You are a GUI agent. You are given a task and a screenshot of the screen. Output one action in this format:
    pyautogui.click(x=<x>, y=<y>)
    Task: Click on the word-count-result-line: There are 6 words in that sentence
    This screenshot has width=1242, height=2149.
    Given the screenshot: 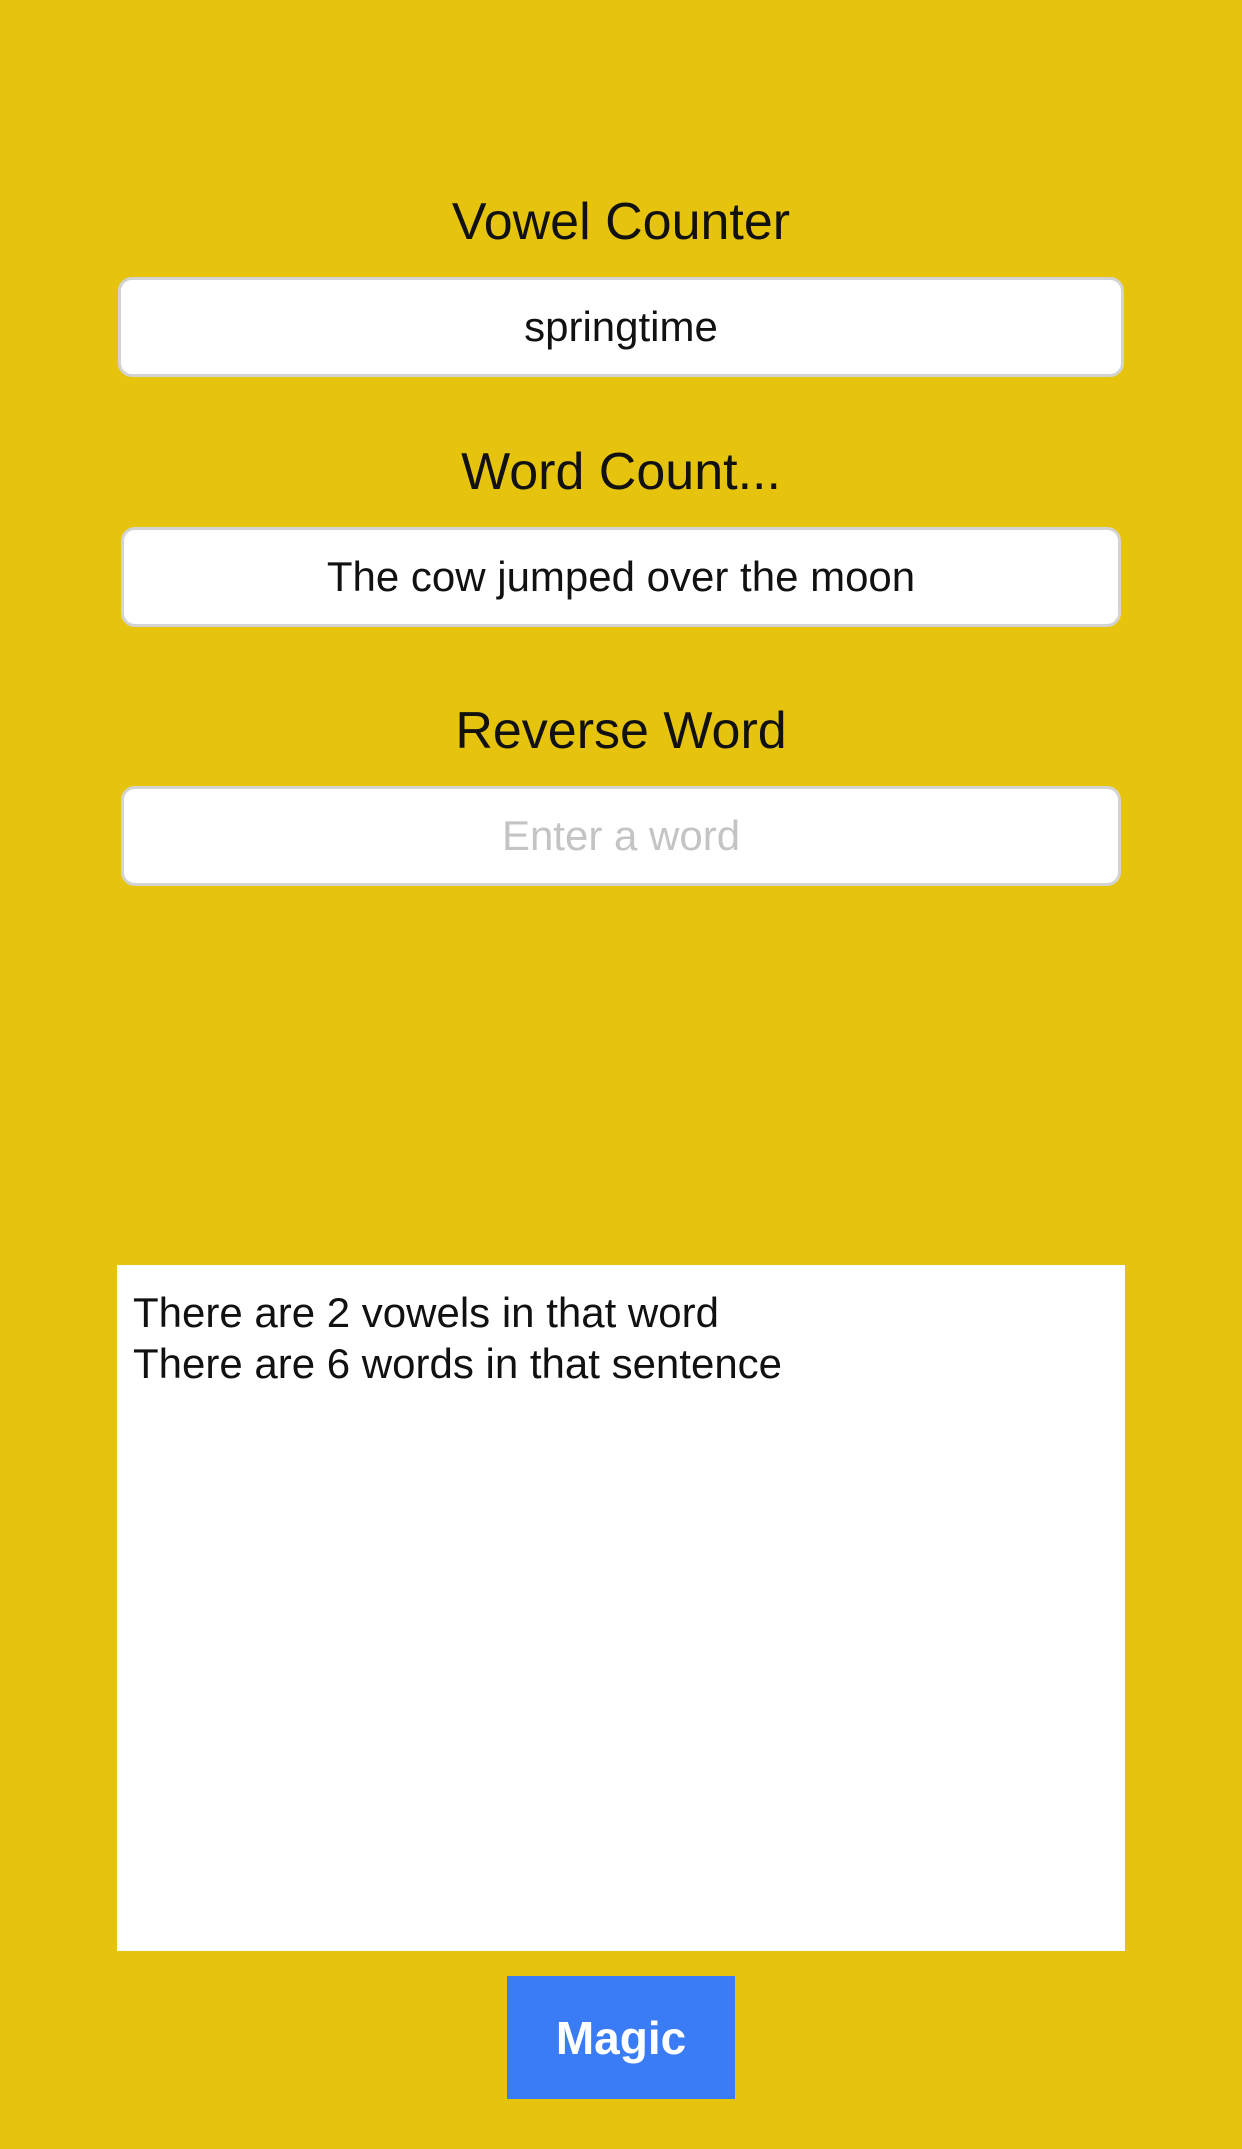 What is the action you would take?
    pyautogui.click(x=458, y=1363)
    